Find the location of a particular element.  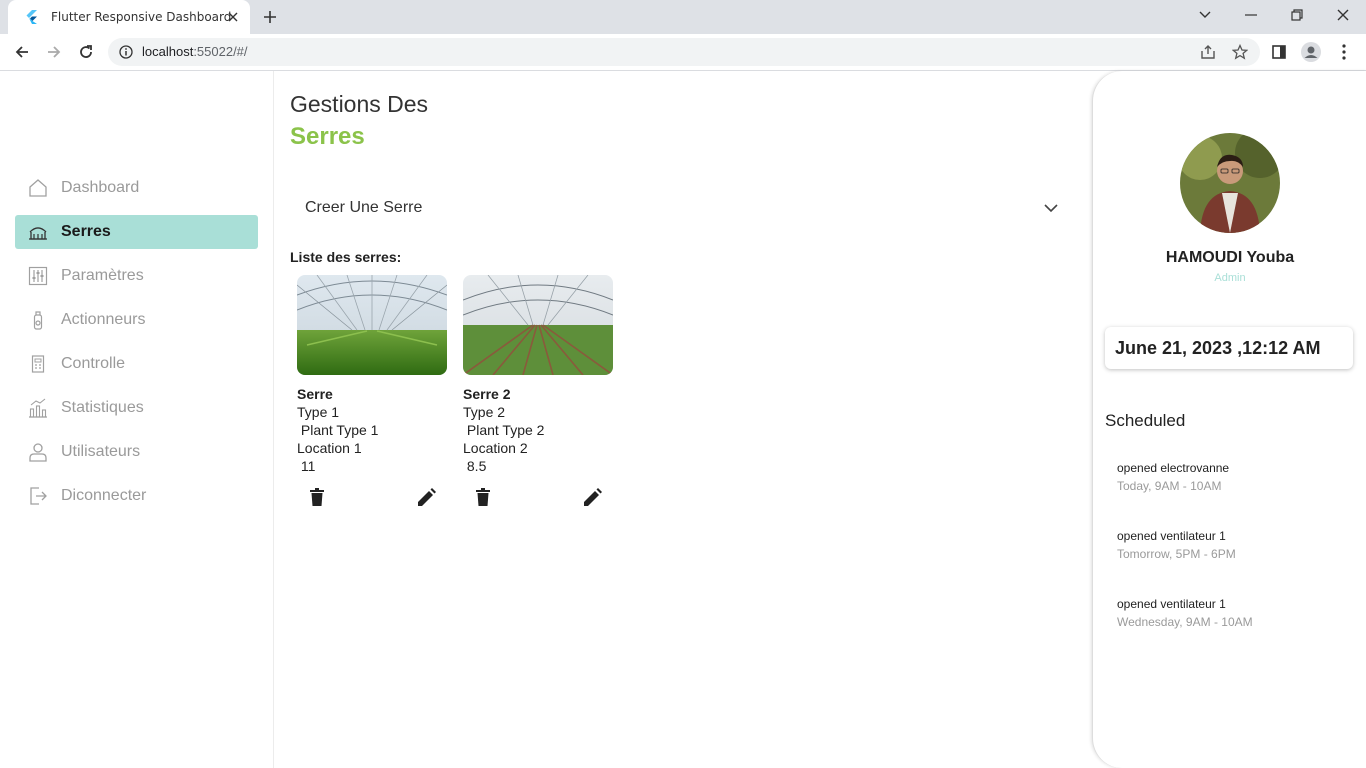

back-arrow-icon is located at coordinates (22, 52).